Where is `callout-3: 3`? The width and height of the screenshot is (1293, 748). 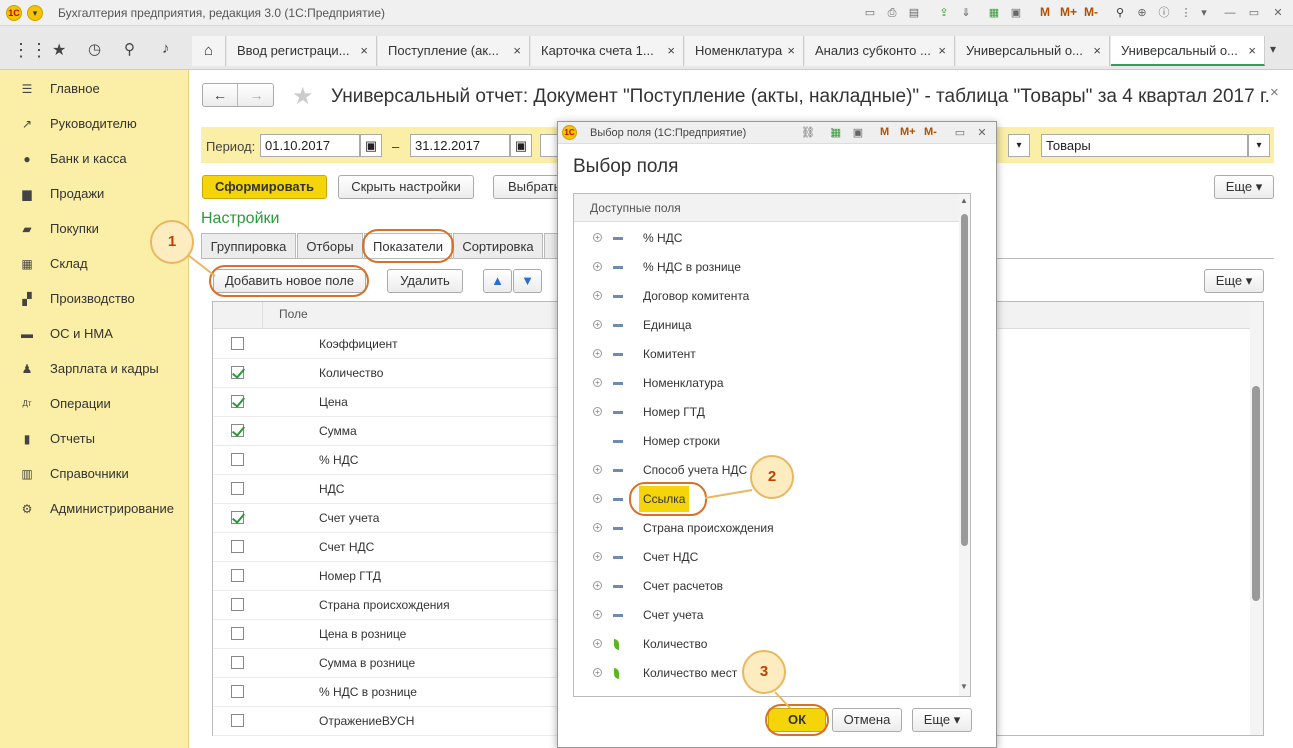 callout-3: 3 is located at coordinates (764, 672).